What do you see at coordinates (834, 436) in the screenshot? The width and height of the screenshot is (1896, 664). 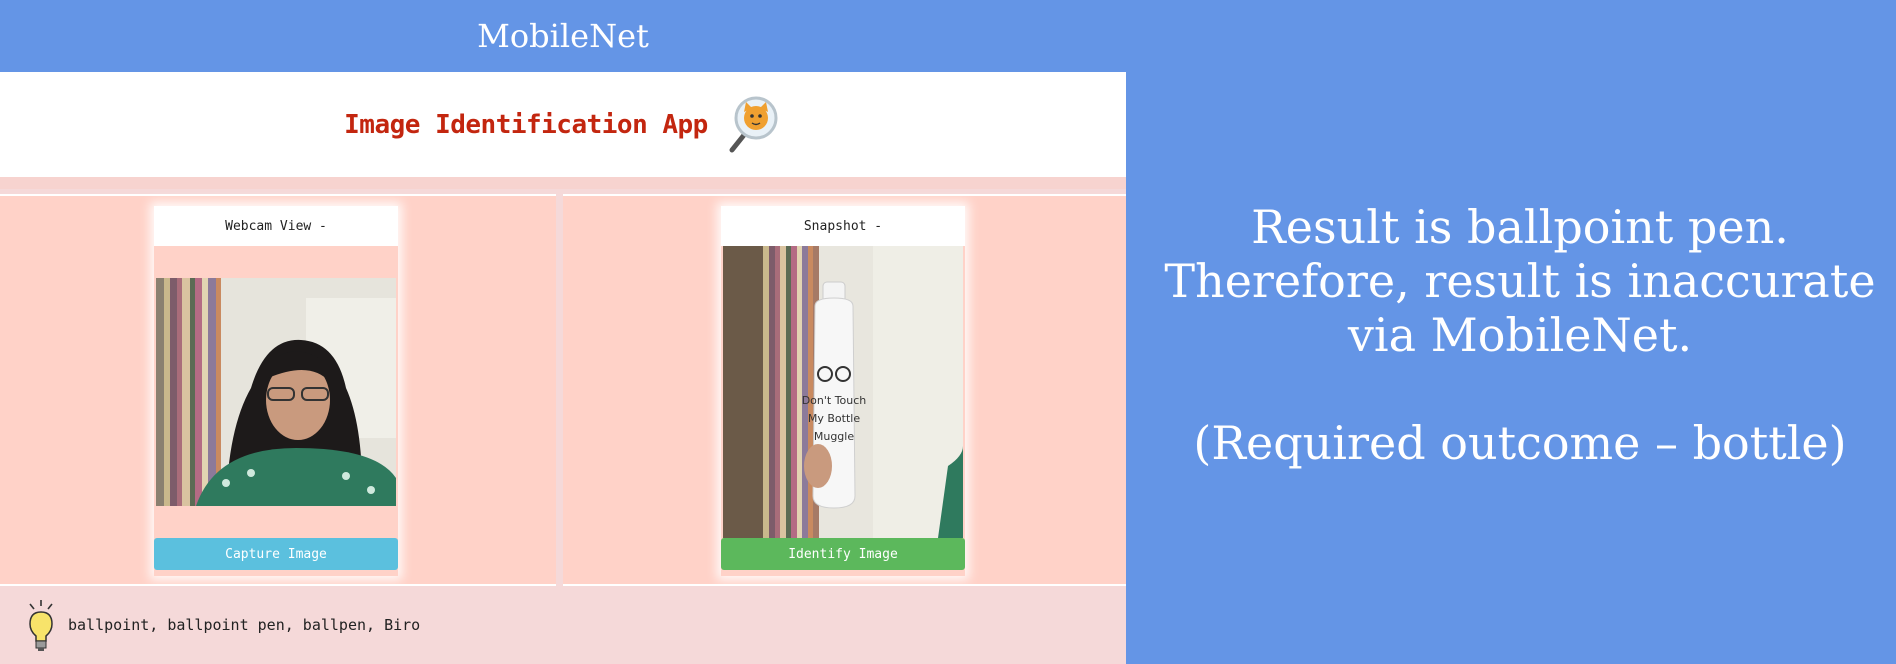 I see `svg-text: Muggle` at bounding box center [834, 436].